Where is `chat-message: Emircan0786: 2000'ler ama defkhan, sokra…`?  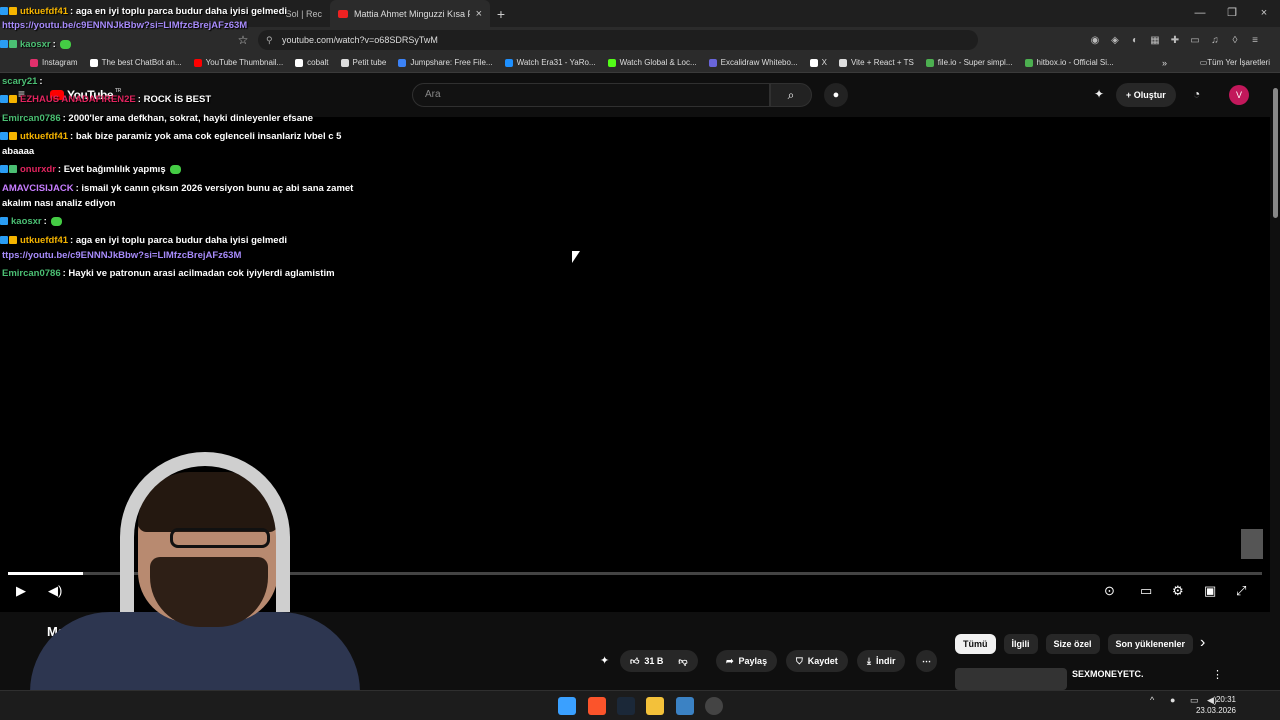
chat-message: Emircan0786: 2000'ler ama defkhan, sokra… is located at coordinates (156, 118).